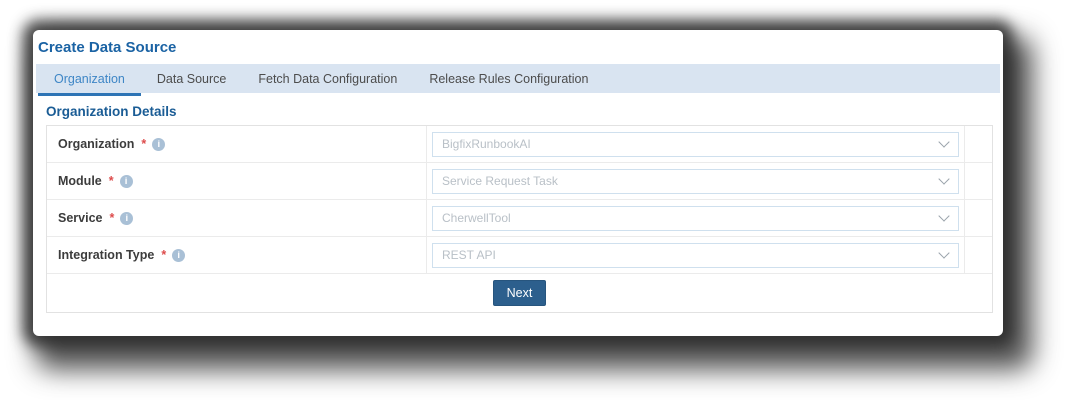  I want to click on section-heading: Organization Details, so click(111, 111).